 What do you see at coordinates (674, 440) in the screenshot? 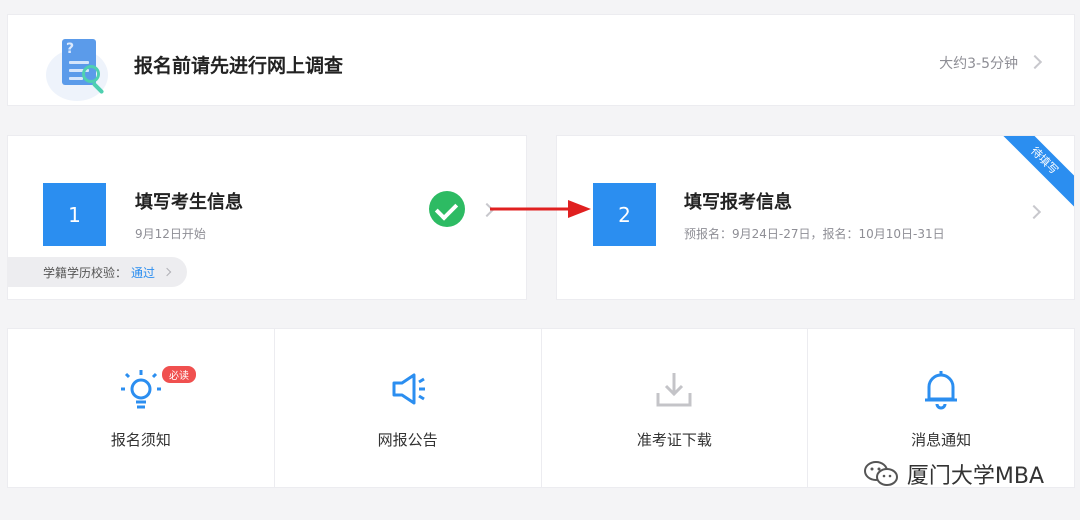
I see `menu-item-label: 准考证下载` at bounding box center [674, 440].